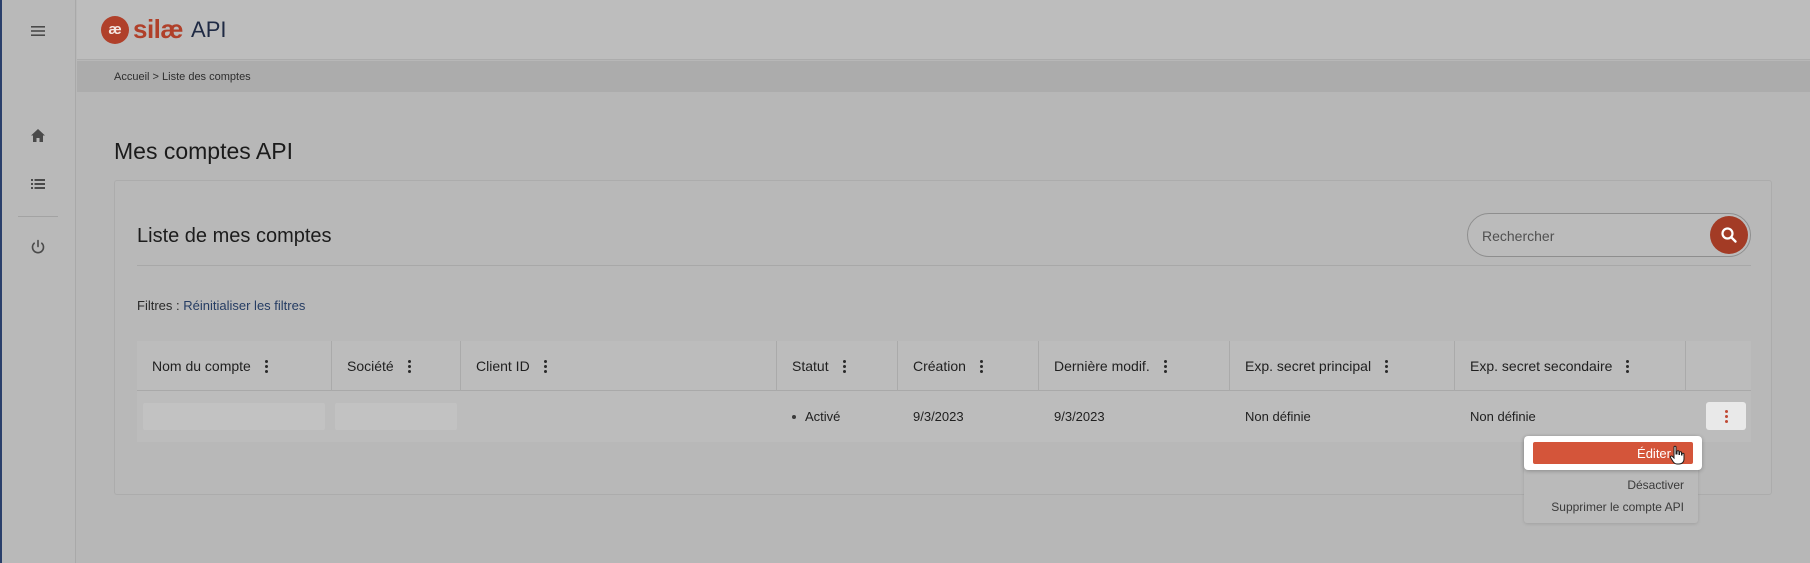 The height and width of the screenshot is (563, 1810). What do you see at coordinates (38, 184) in the screenshot?
I see `list-icon` at bounding box center [38, 184].